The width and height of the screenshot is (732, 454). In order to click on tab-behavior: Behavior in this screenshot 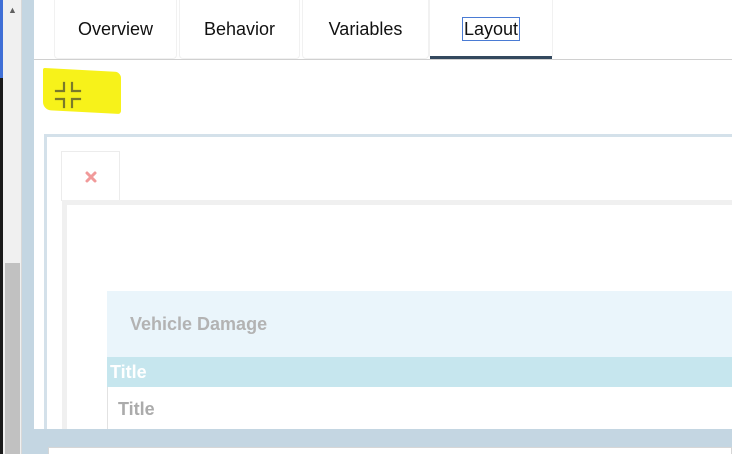, I will do `click(239, 29)`.